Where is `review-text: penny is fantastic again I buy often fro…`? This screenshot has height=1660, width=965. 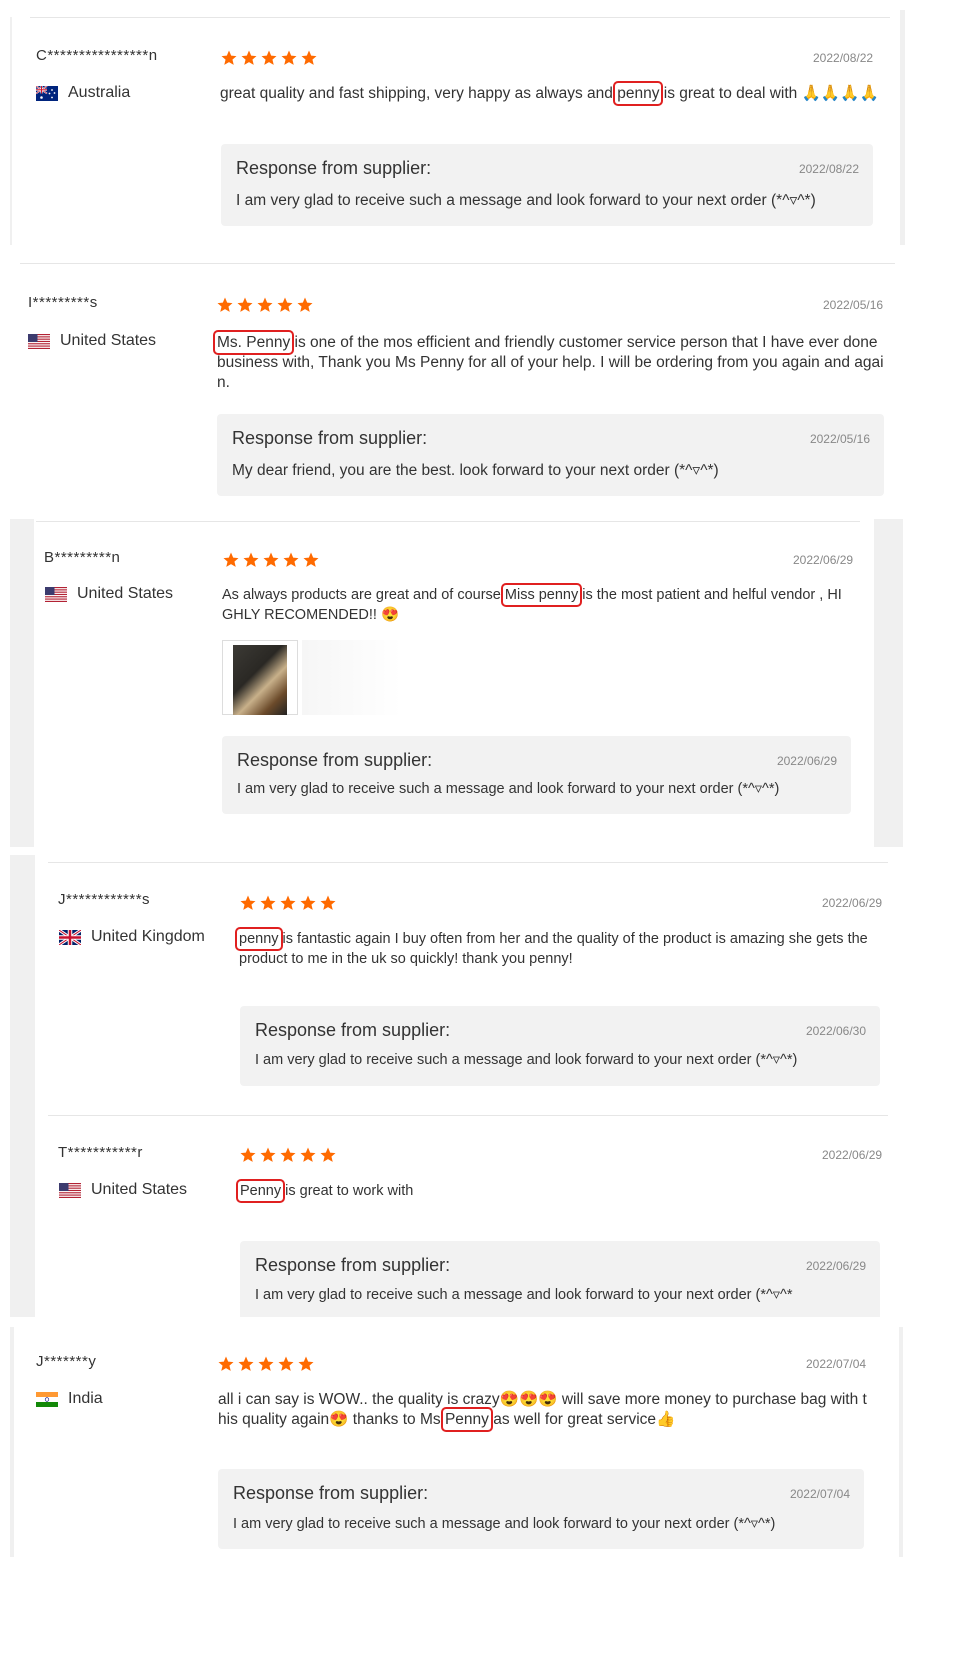 review-text: penny is fantastic again I buy often fro… is located at coordinates (557, 948).